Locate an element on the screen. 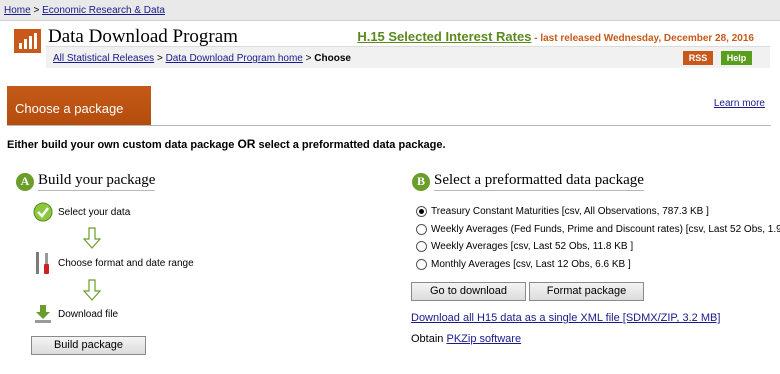 This screenshot has width=780, height=374. build-package-heading: A Build your package is located at coordinates (86, 181).